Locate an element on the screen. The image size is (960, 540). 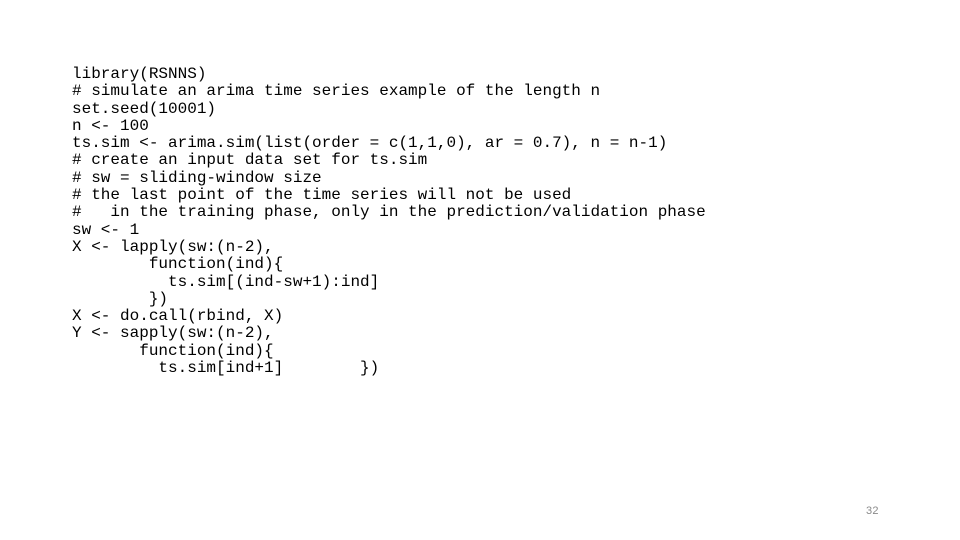
code-line: set.seed(10001) is located at coordinates (144, 108).